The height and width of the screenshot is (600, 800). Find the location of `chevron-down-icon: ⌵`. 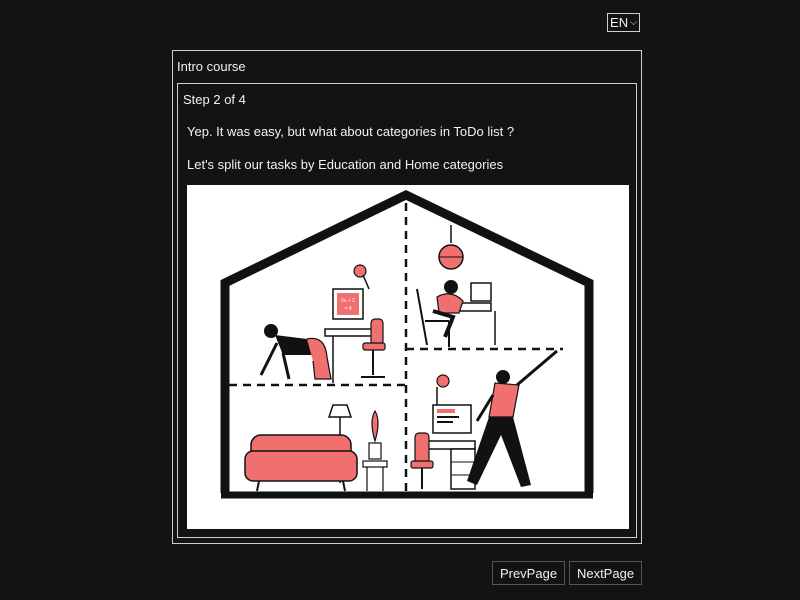

chevron-down-icon: ⌵ is located at coordinates (633, 22).